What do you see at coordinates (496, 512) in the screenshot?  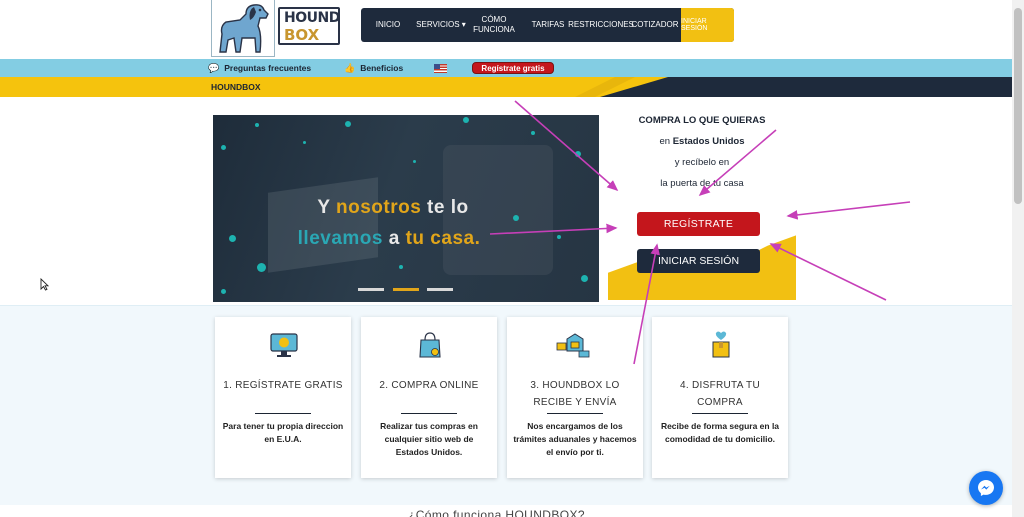 I see `how-it-works-title: ¿Cómo funciona HOUNDBOX?` at bounding box center [496, 512].